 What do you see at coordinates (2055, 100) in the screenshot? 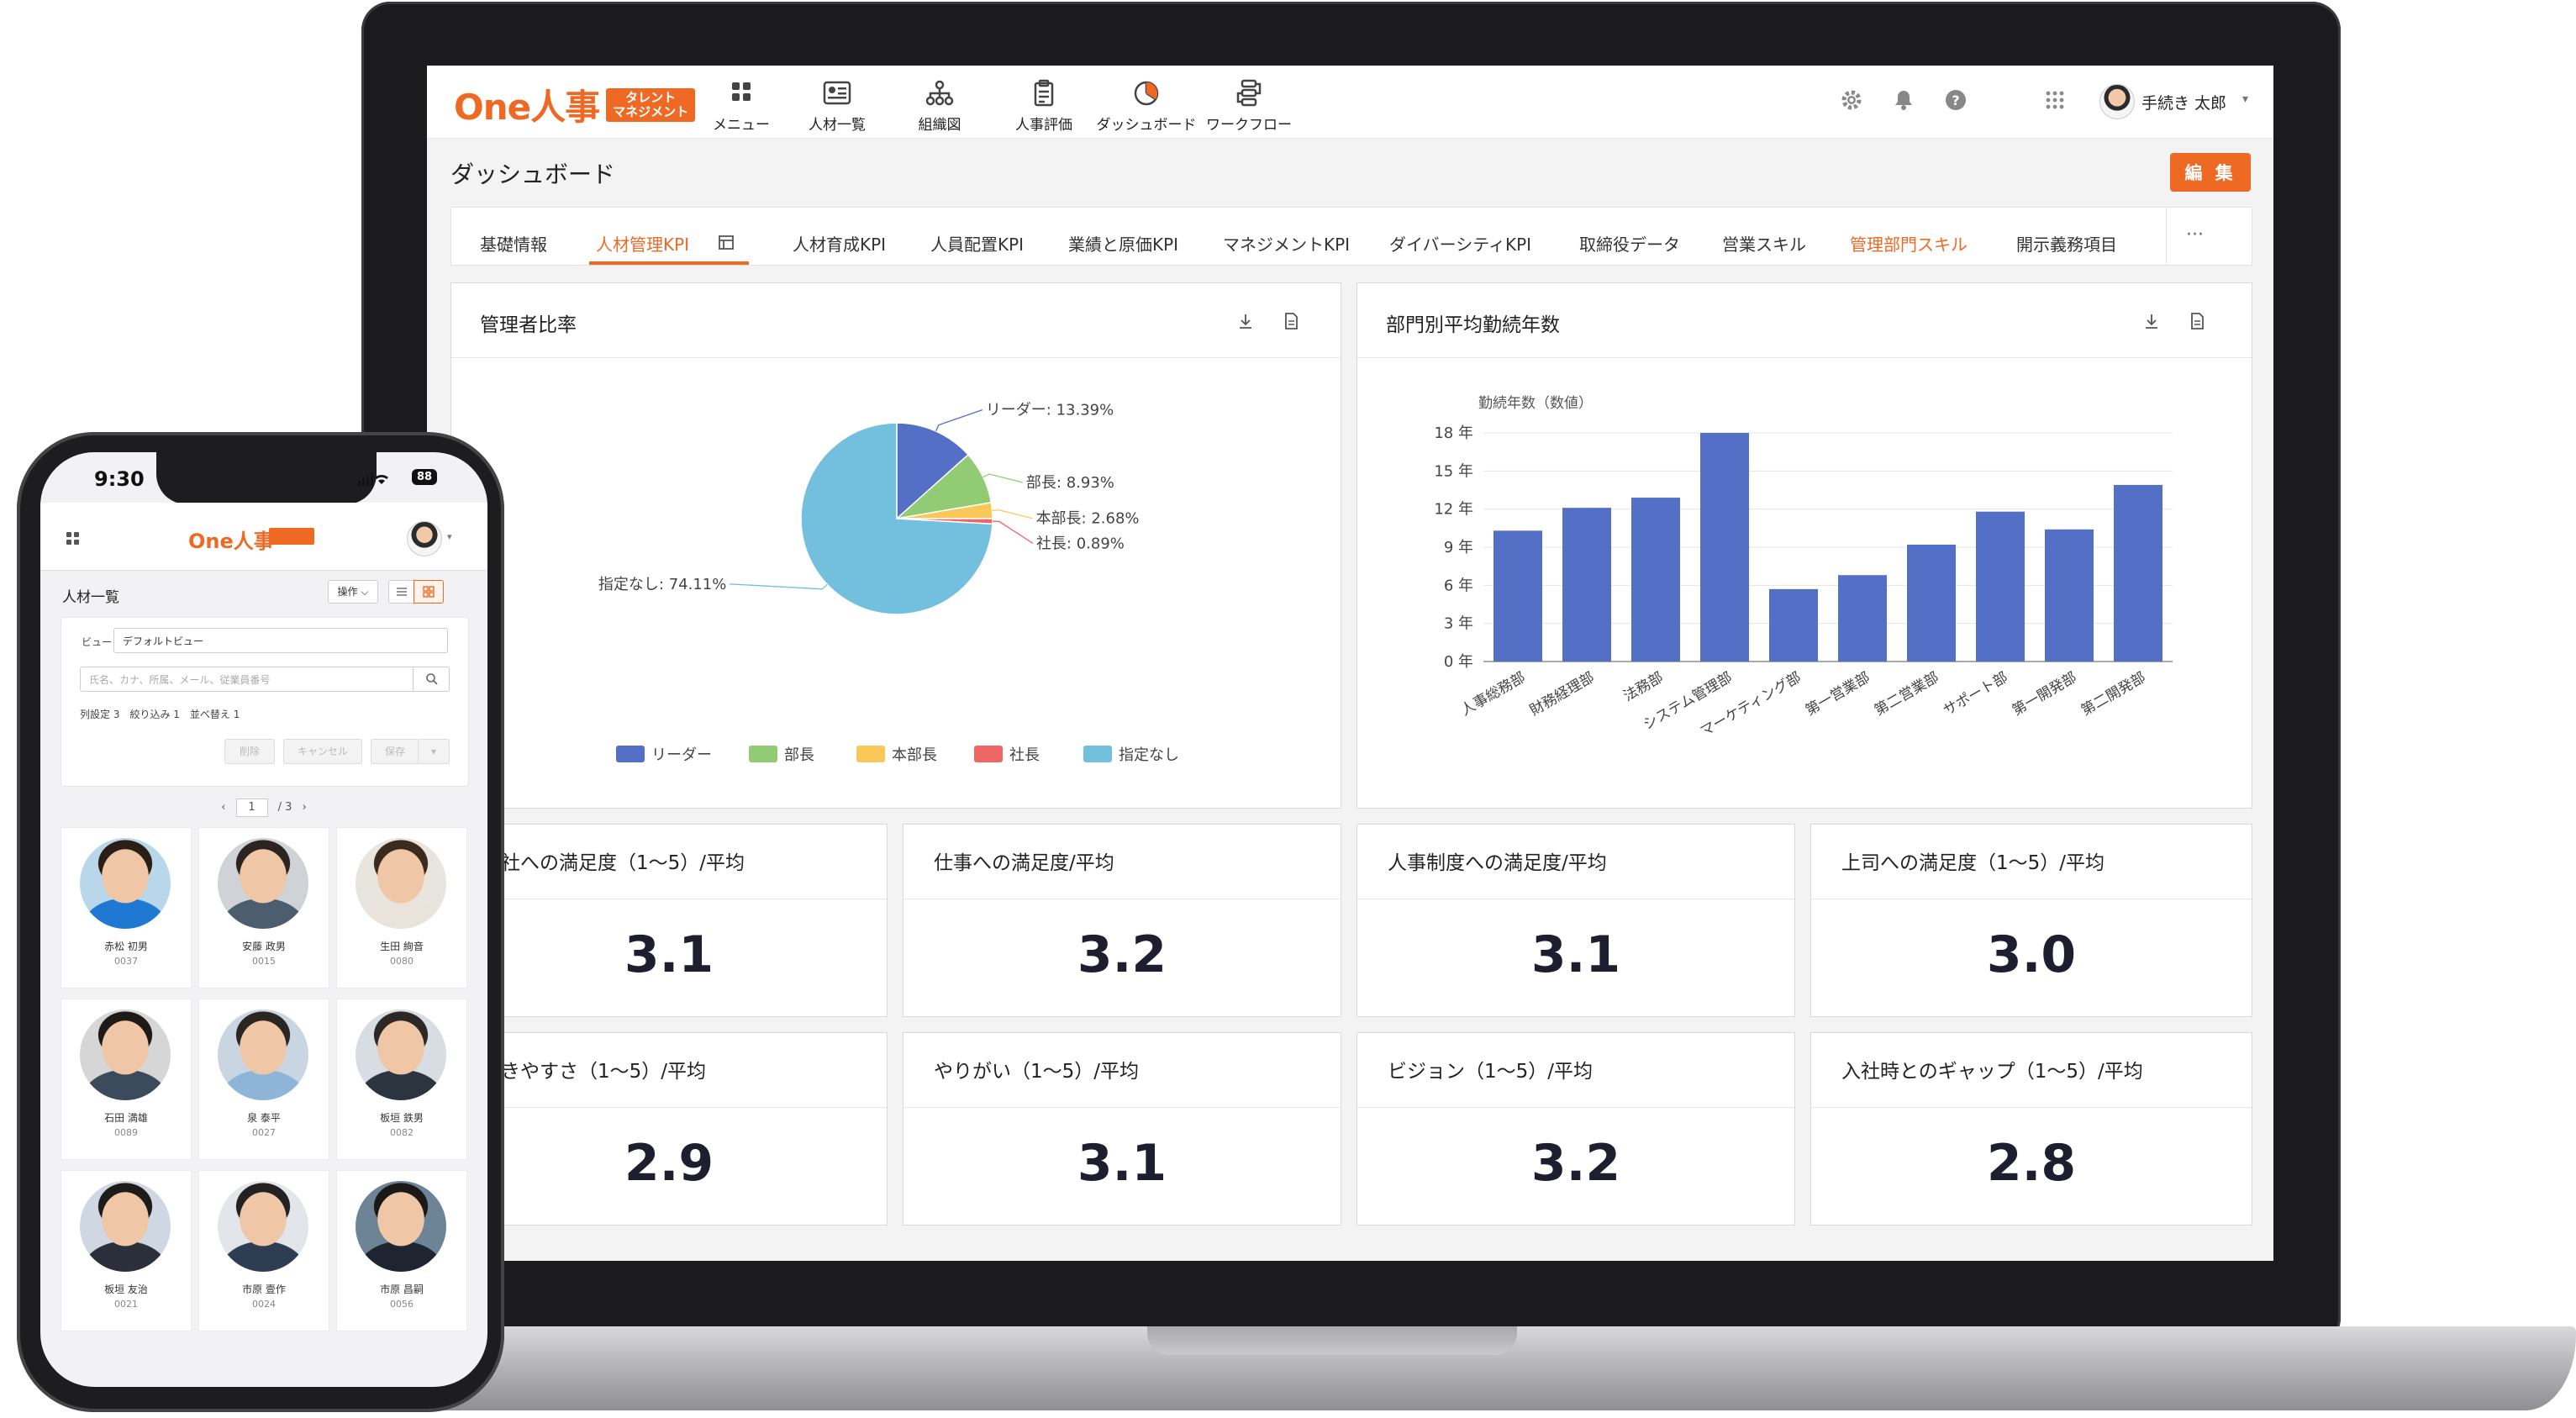
I see `apps-grid-icon` at bounding box center [2055, 100].